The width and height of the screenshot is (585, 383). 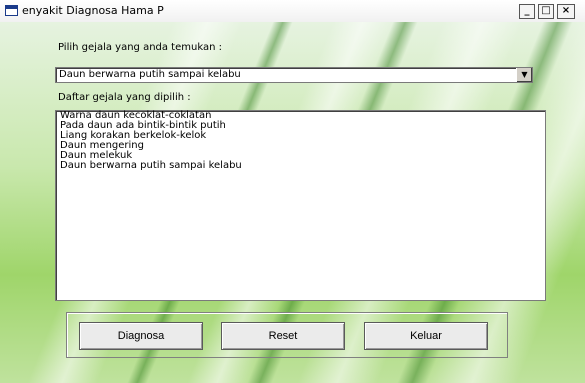 I want to click on symptom-dropdown-value: Daun berwarna putih sampai kelabu, so click(x=150, y=74).